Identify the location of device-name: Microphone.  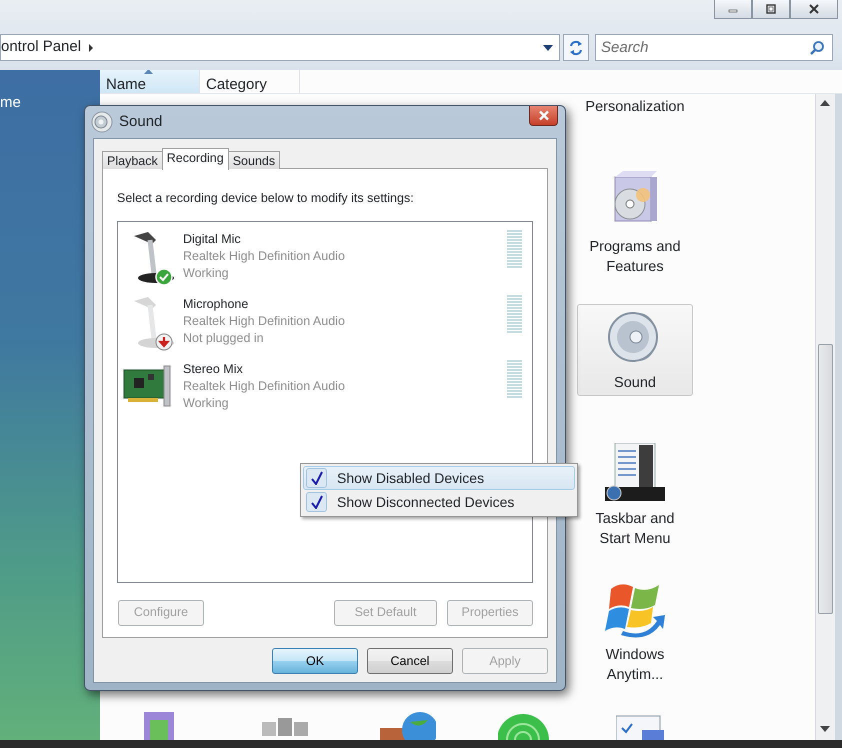
(216, 304).